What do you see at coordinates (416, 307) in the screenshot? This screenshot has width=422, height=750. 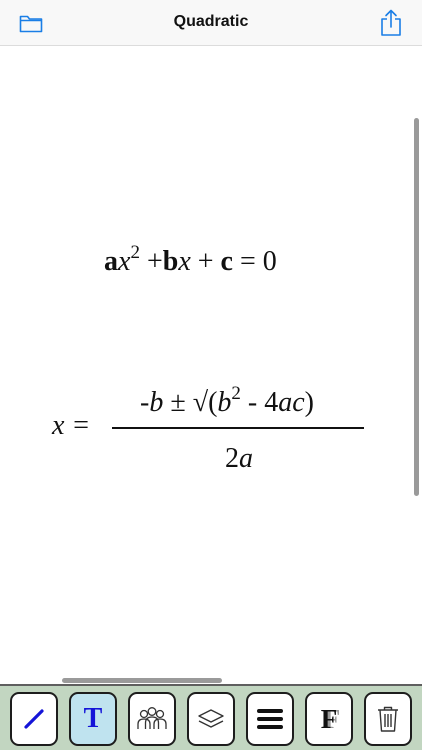 I see `vertical-scrollbar` at bounding box center [416, 307].